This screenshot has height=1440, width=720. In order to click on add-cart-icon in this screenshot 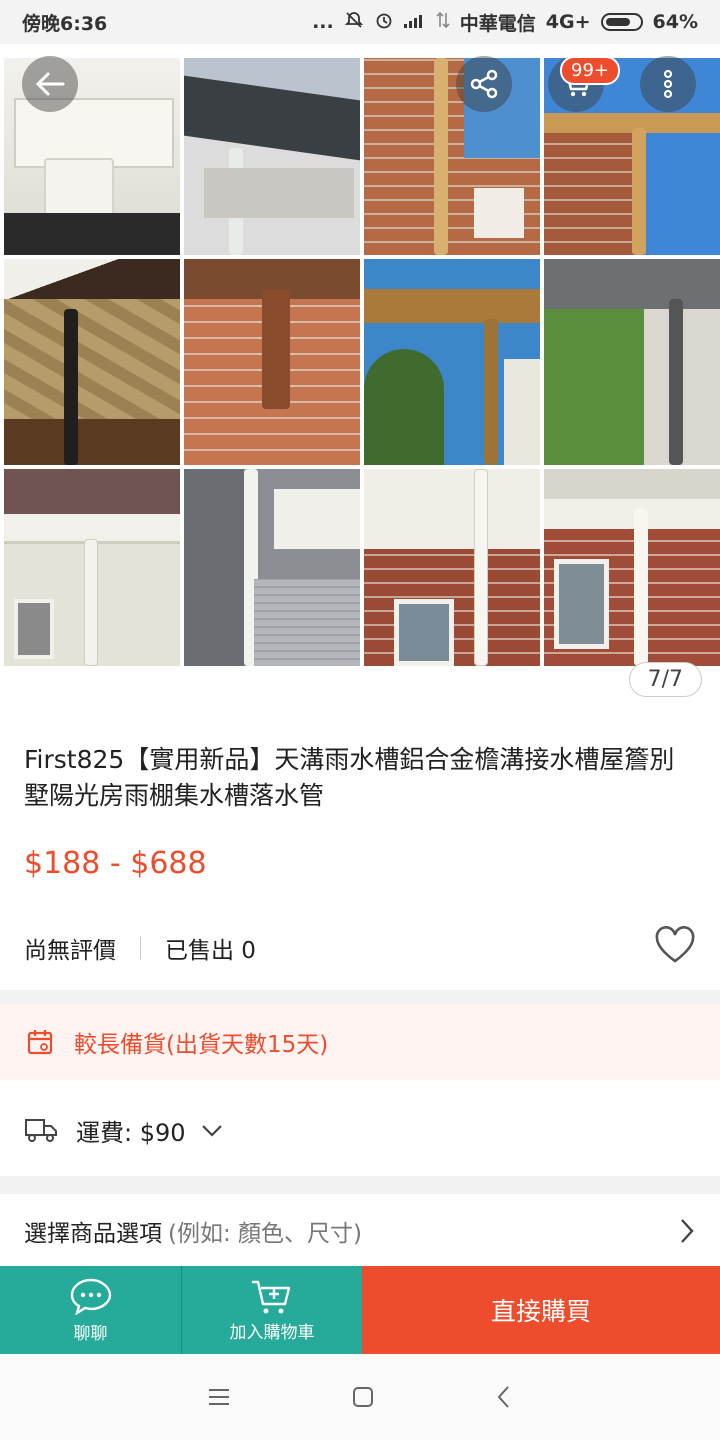, I will do `click(271, 1296)`.